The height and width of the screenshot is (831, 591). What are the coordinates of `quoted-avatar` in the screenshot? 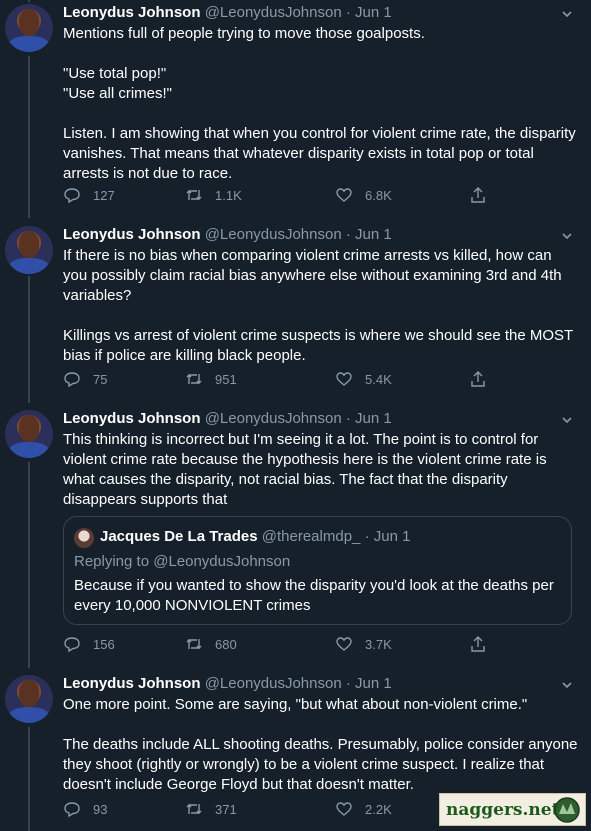 It's located at (84, 538).